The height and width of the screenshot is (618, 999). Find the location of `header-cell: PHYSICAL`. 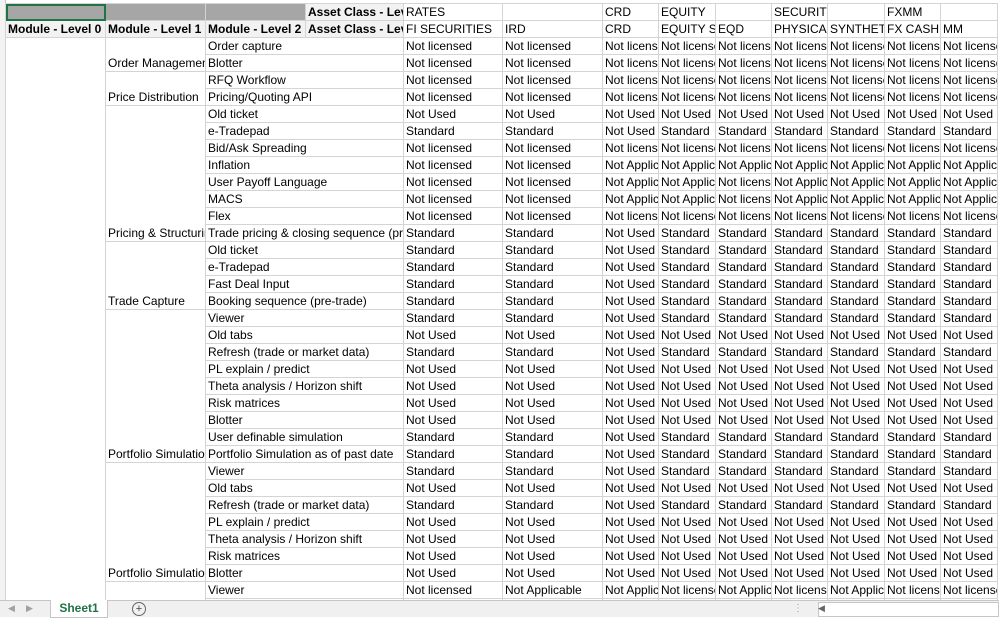

header-cell: PHYSICAL is located at coordinates (799, 29).